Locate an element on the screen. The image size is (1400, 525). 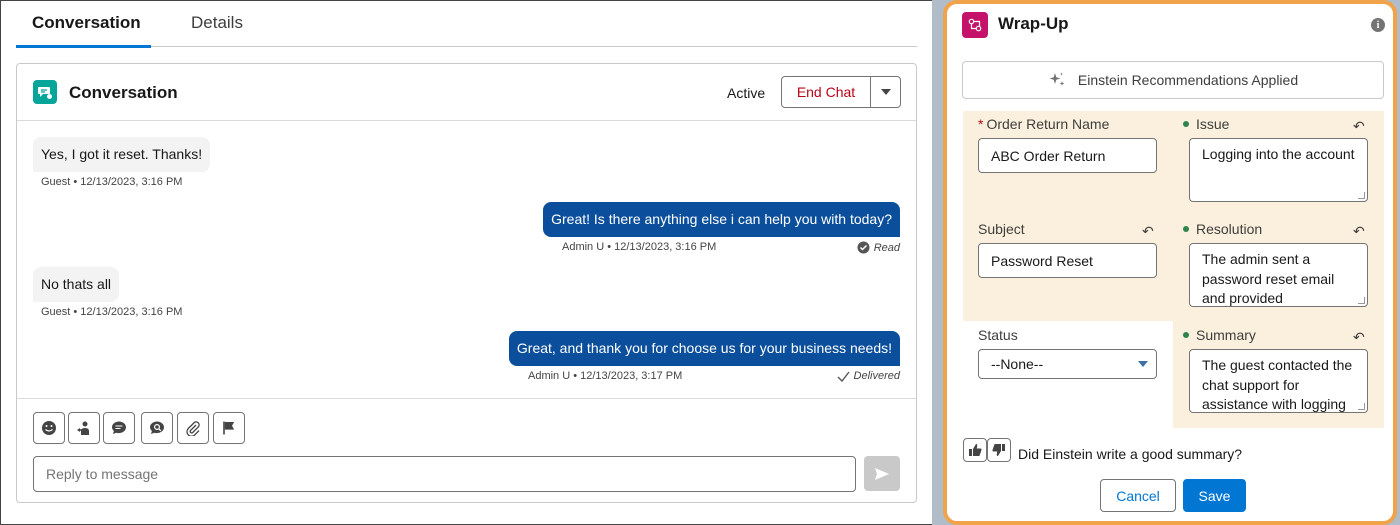
knowledge-icon is located at coordinates (157, 427).